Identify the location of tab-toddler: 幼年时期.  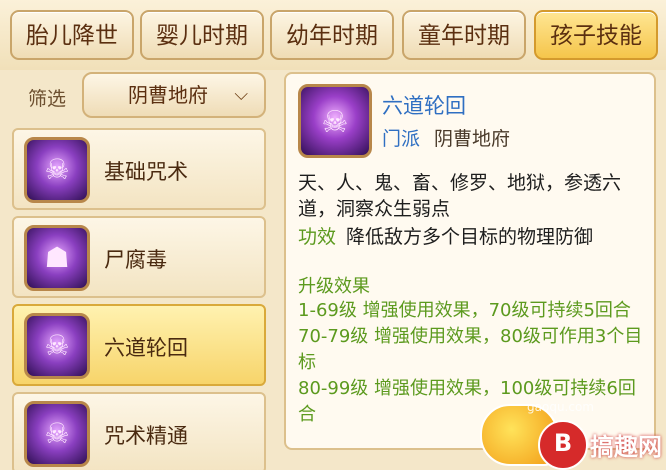
(332, 35).